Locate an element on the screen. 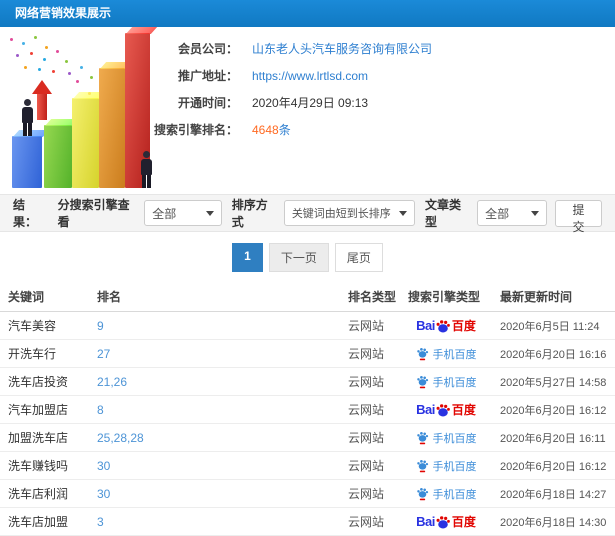 This screenshot has height=536, width=615. keyword-cell: 汽车美容 is located at coordinates (32, 326).